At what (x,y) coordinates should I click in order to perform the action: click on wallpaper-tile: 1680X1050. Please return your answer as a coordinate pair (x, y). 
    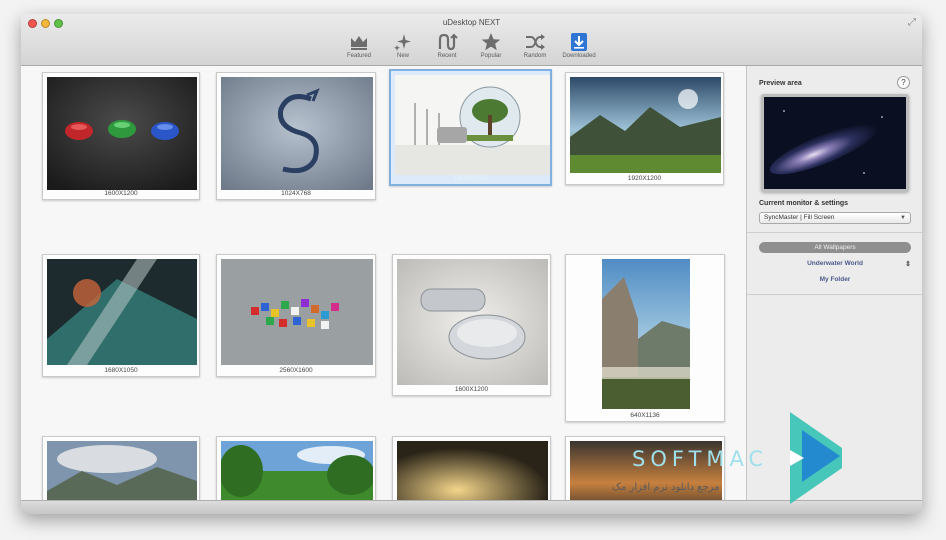
    Looking at the image, I should click on (121, 315).